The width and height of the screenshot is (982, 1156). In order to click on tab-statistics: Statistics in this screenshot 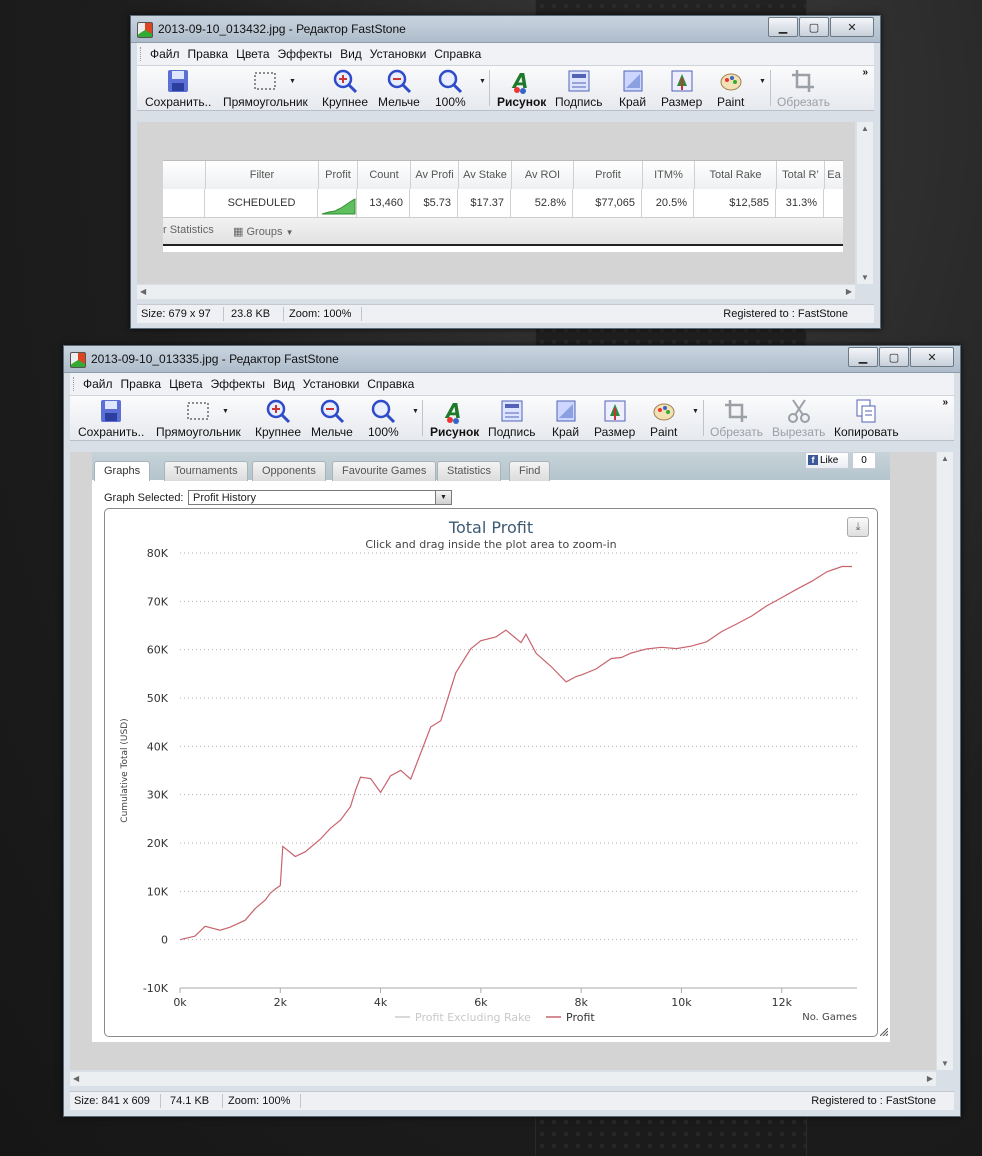, I will do `click(469, 471)`.